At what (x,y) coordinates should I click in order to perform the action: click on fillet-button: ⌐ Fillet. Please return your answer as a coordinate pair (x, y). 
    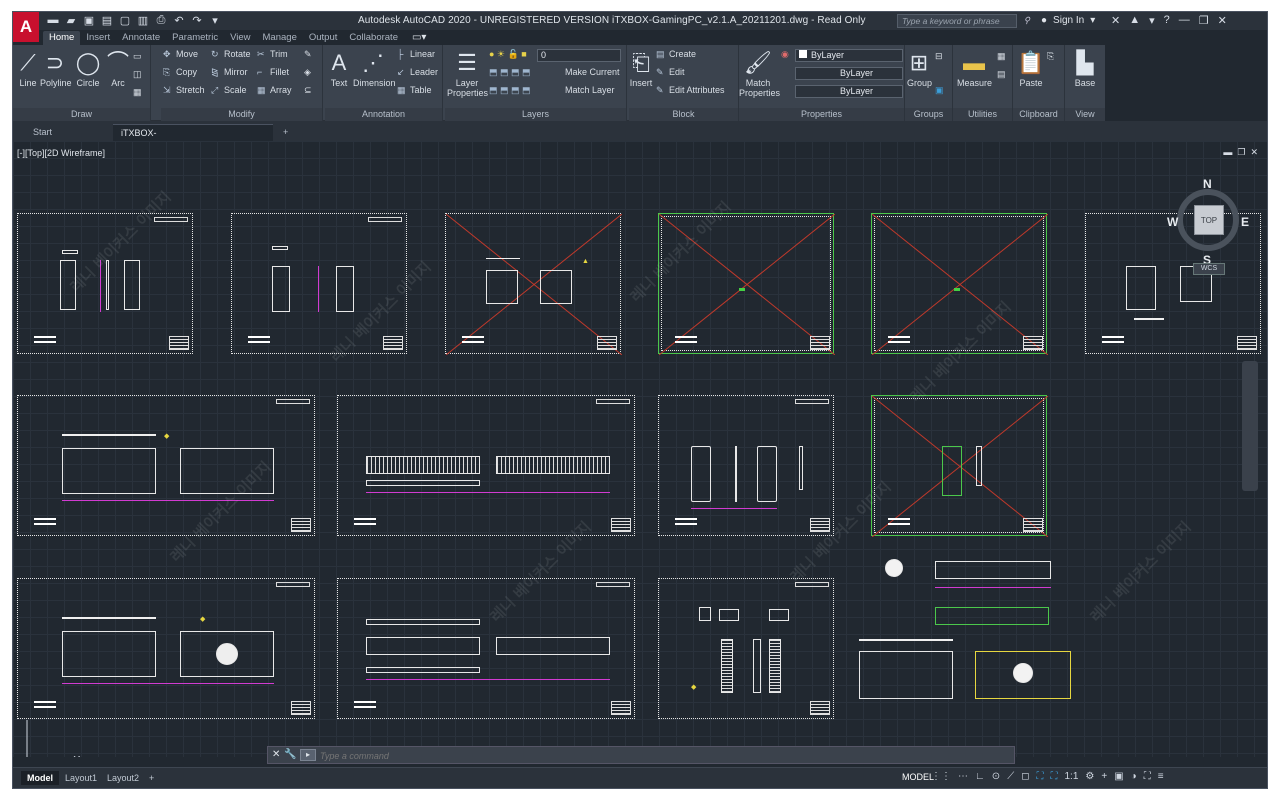
    Looking at the image, I should click on (273, 72).